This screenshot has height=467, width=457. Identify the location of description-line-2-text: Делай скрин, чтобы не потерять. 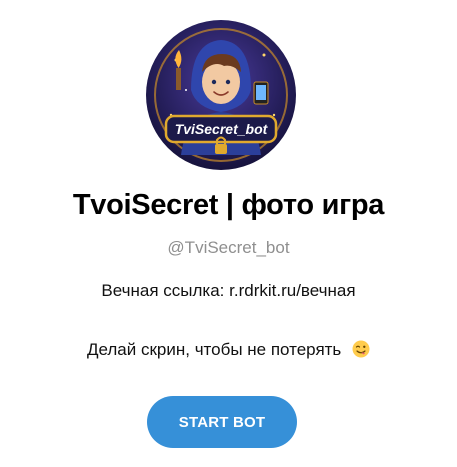
(214, 349).